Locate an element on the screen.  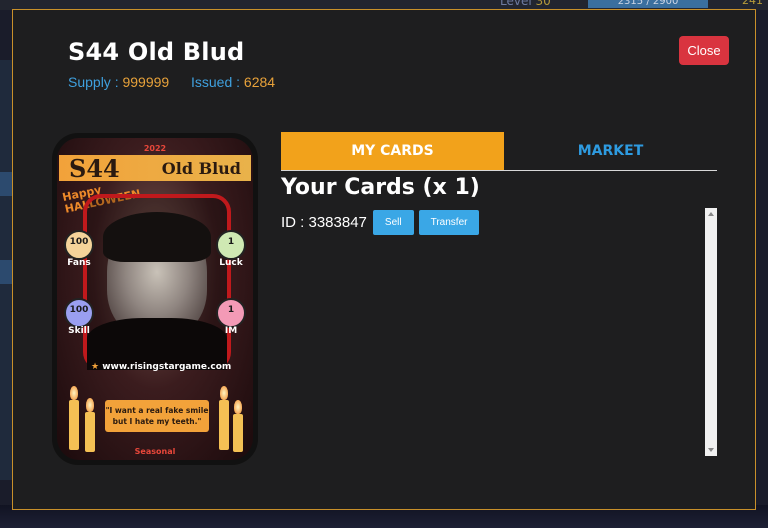
topbar-counter: 241 is located at coordinates (752, 3).